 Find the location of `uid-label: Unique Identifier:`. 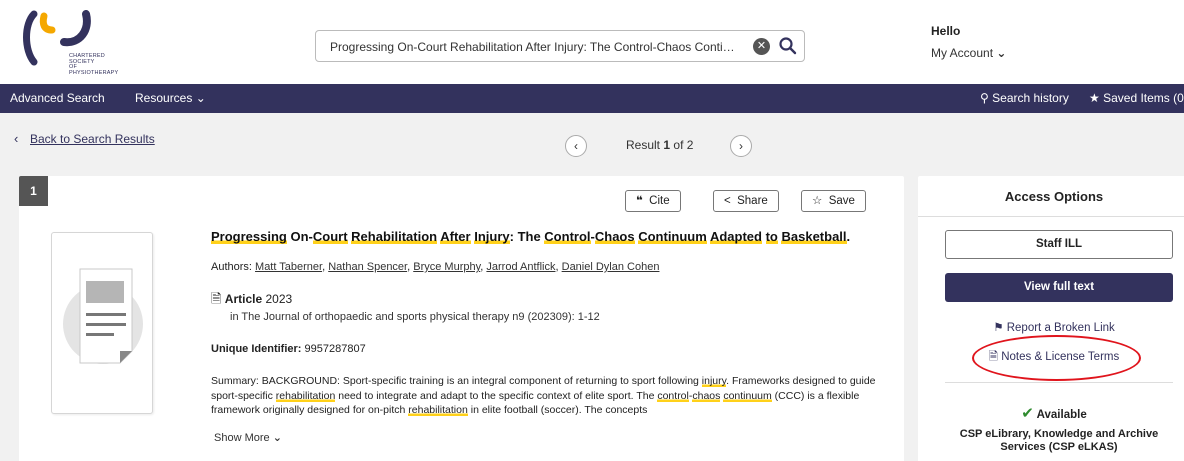

uid-label: Unique Identifier: is located at coordinates (256, 349).